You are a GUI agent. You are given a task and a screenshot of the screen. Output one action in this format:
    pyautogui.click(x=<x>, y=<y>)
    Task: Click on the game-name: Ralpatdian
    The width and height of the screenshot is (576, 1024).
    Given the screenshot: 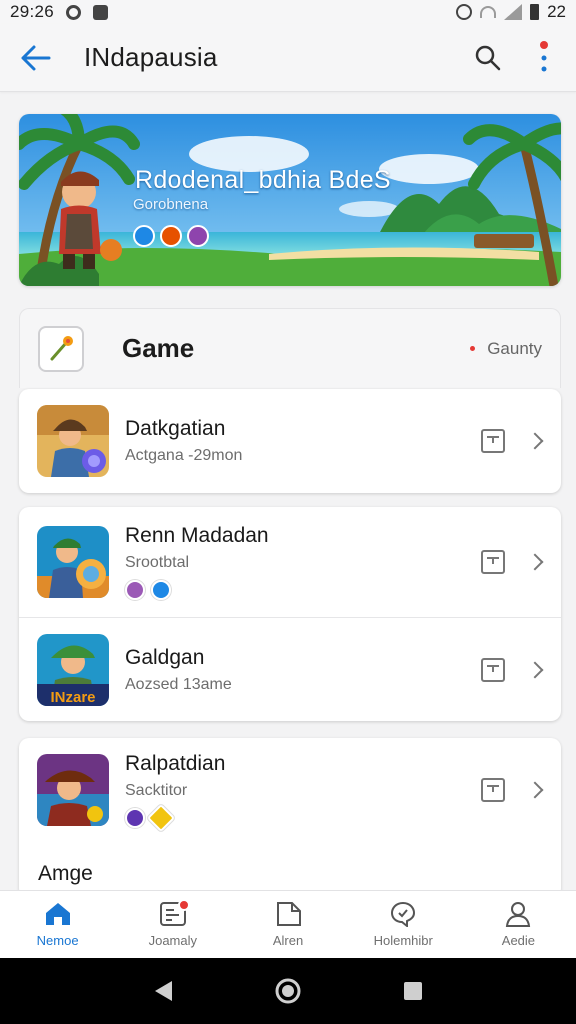 What is the action you would take?
    pyautogui.click(x=175, y=763)
    